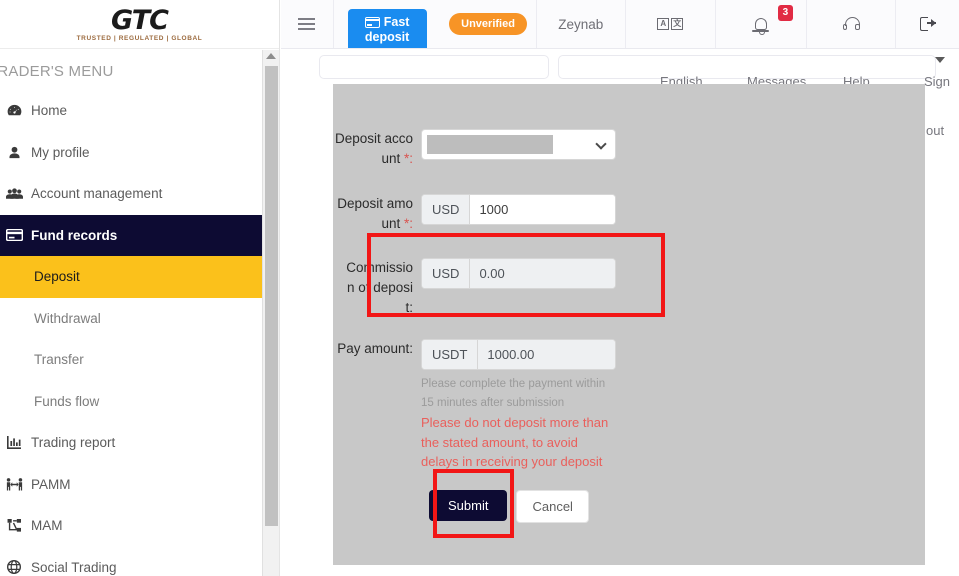  I want to click on globe-icon, so click(15, 567).